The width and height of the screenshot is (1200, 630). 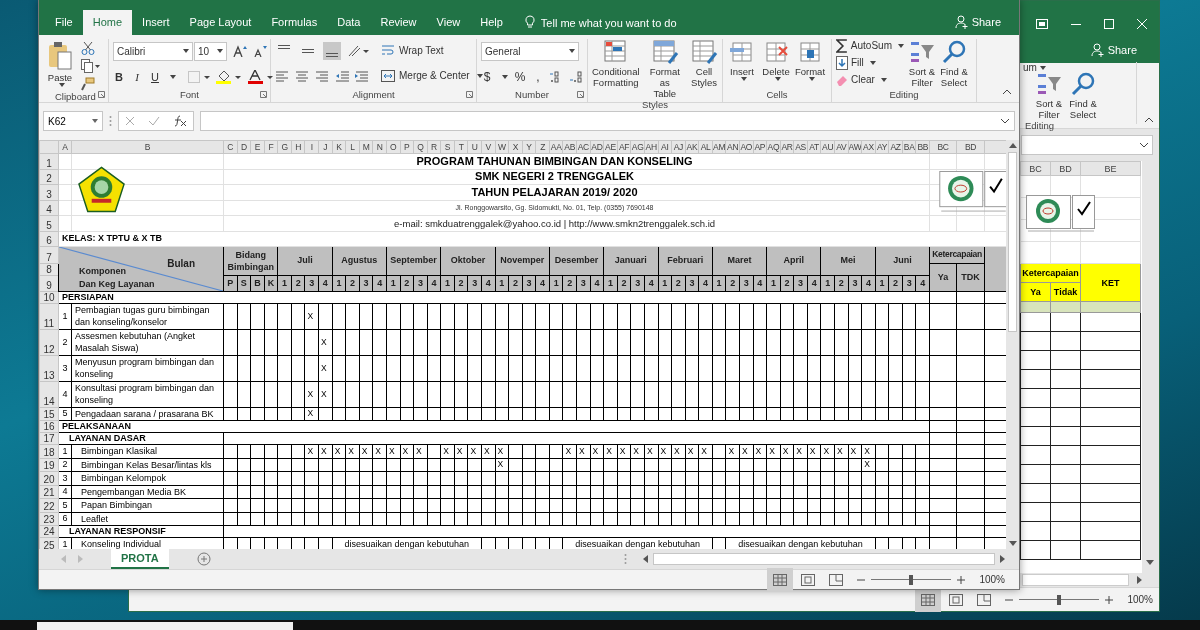 I want to click on expand-icon, so click(x=1005, y=121).